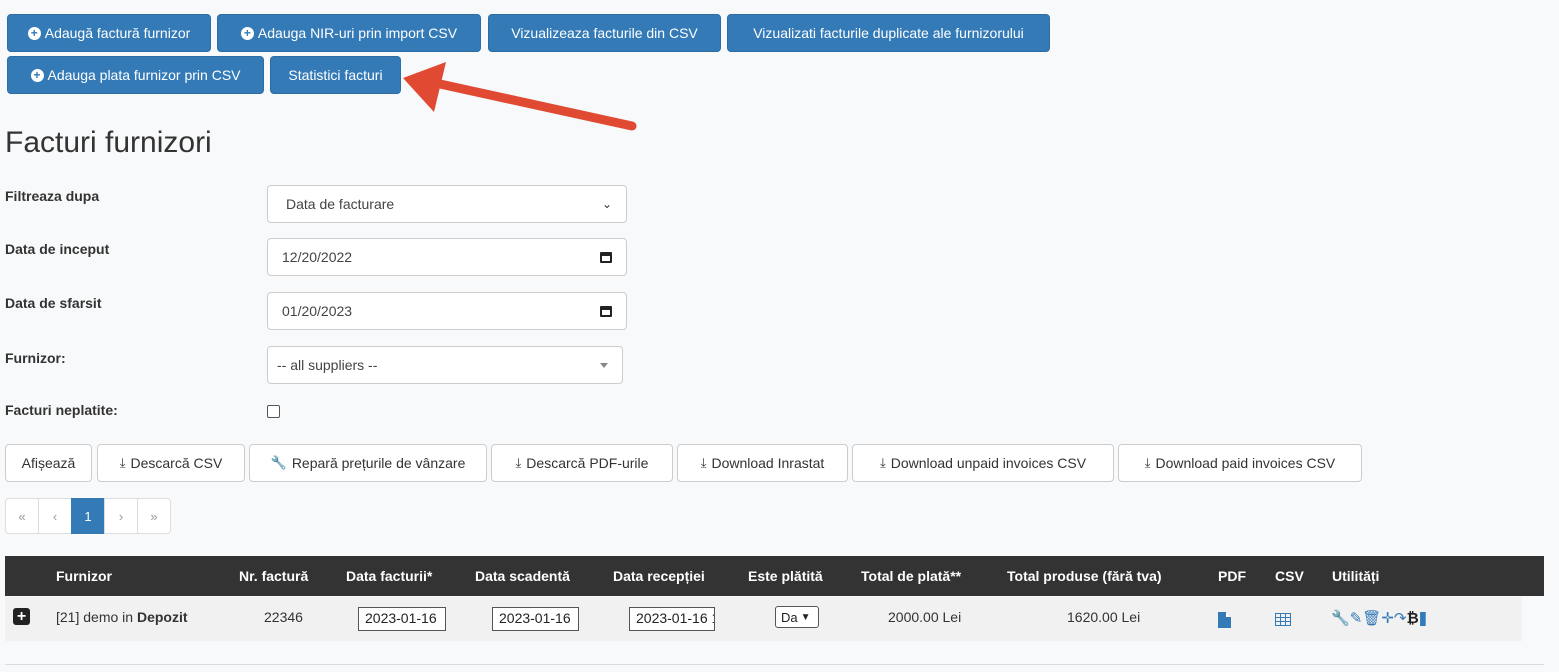 This screenshot has width=1559, height=672. What do you see at coordinates (1387, 618) in the screenshot?
I see `move-icon: ✛` at bounding box center [1387, 618].